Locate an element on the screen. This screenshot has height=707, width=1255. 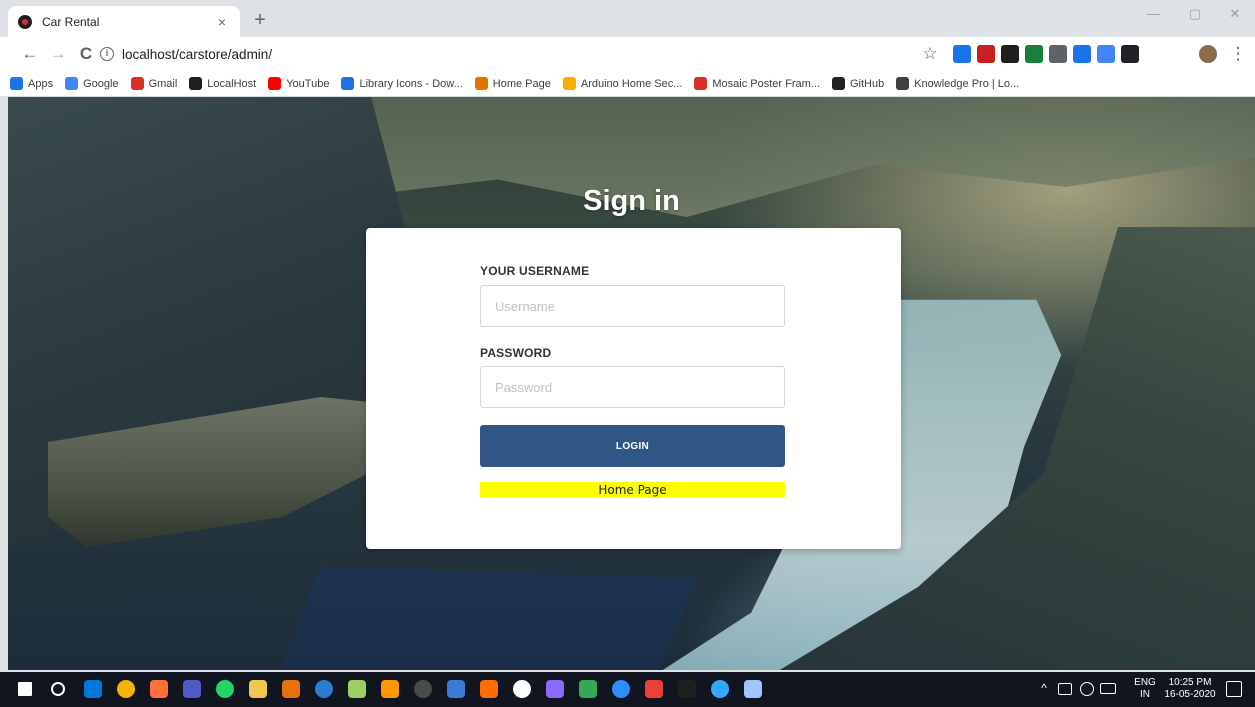
notifications-icon is located at coordinates (1234, 689).